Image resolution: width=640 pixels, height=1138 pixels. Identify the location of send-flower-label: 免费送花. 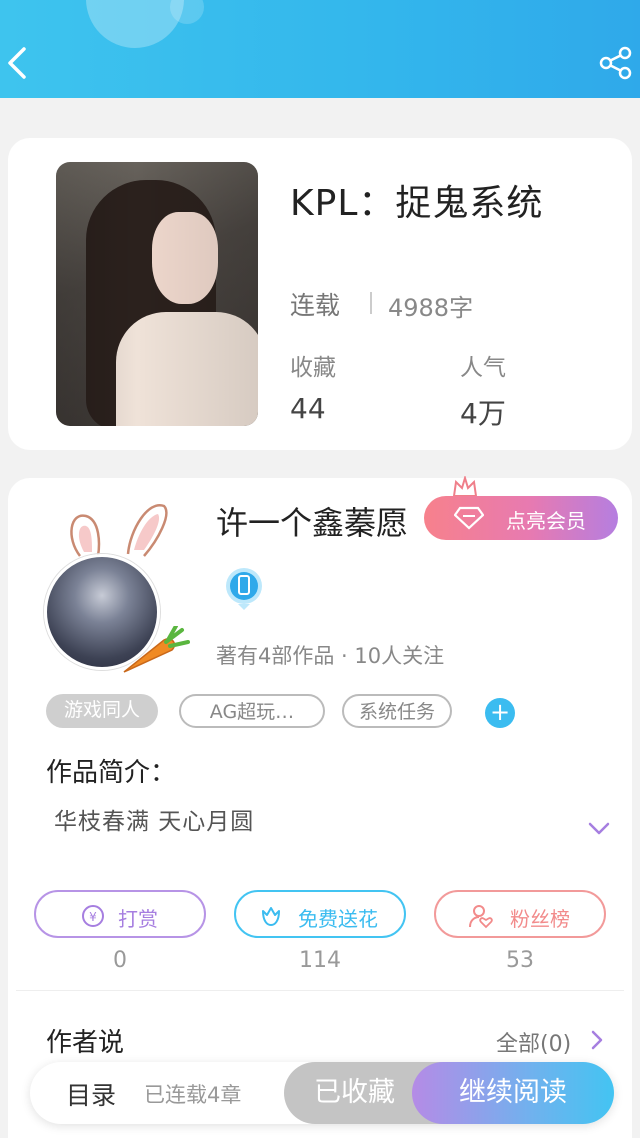
(338, 919).